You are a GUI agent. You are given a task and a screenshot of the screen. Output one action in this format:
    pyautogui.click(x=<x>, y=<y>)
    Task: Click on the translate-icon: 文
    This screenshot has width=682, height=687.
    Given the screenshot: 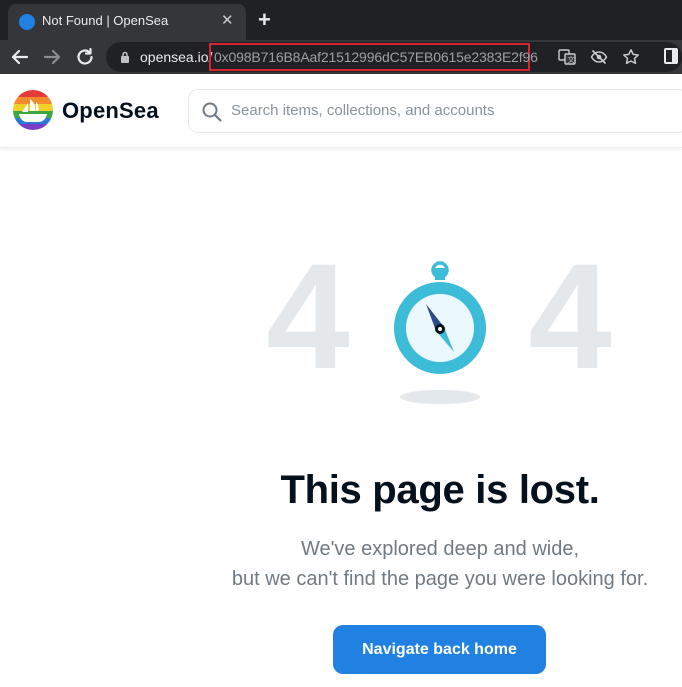 What is the action you would take?
    pyautogui.click(x=567, y=57)
    